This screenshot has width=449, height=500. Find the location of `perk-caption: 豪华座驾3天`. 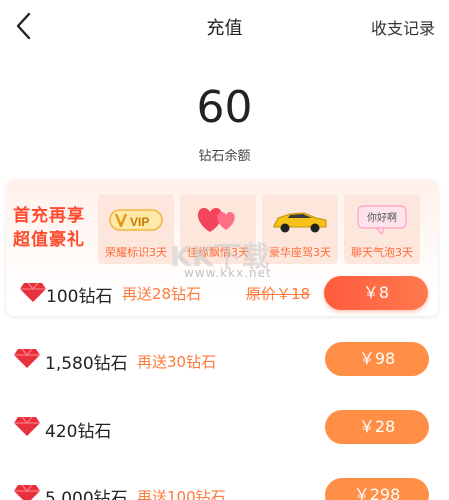

perk-caption: 豪华座驾3天 is located at coordinates (300, 252).